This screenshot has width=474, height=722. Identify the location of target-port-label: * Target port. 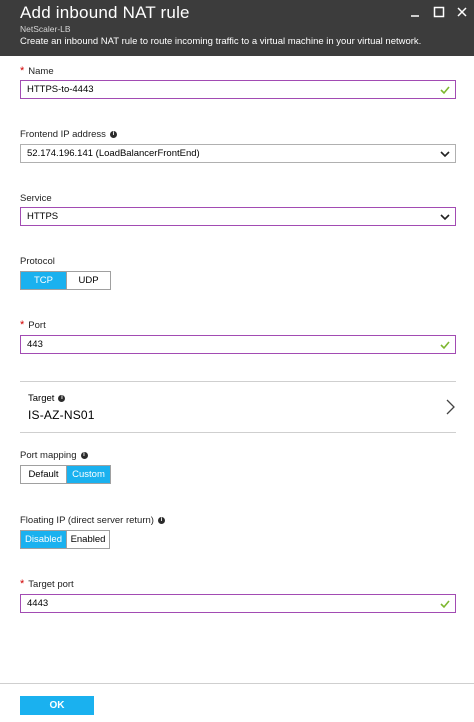
(47, 584).